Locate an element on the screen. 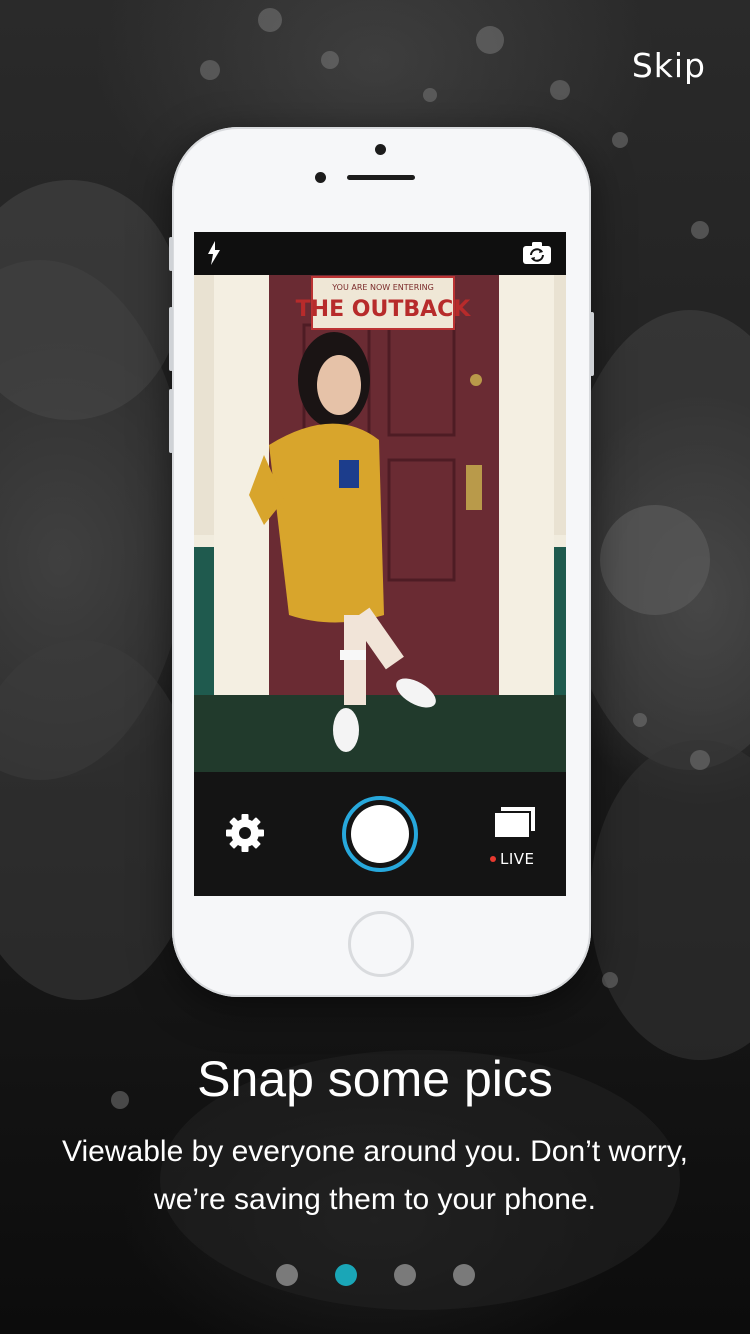 The height and width of the screenshot is (1334, 750). settings-gear-icon is located at coordinates (245, 833).